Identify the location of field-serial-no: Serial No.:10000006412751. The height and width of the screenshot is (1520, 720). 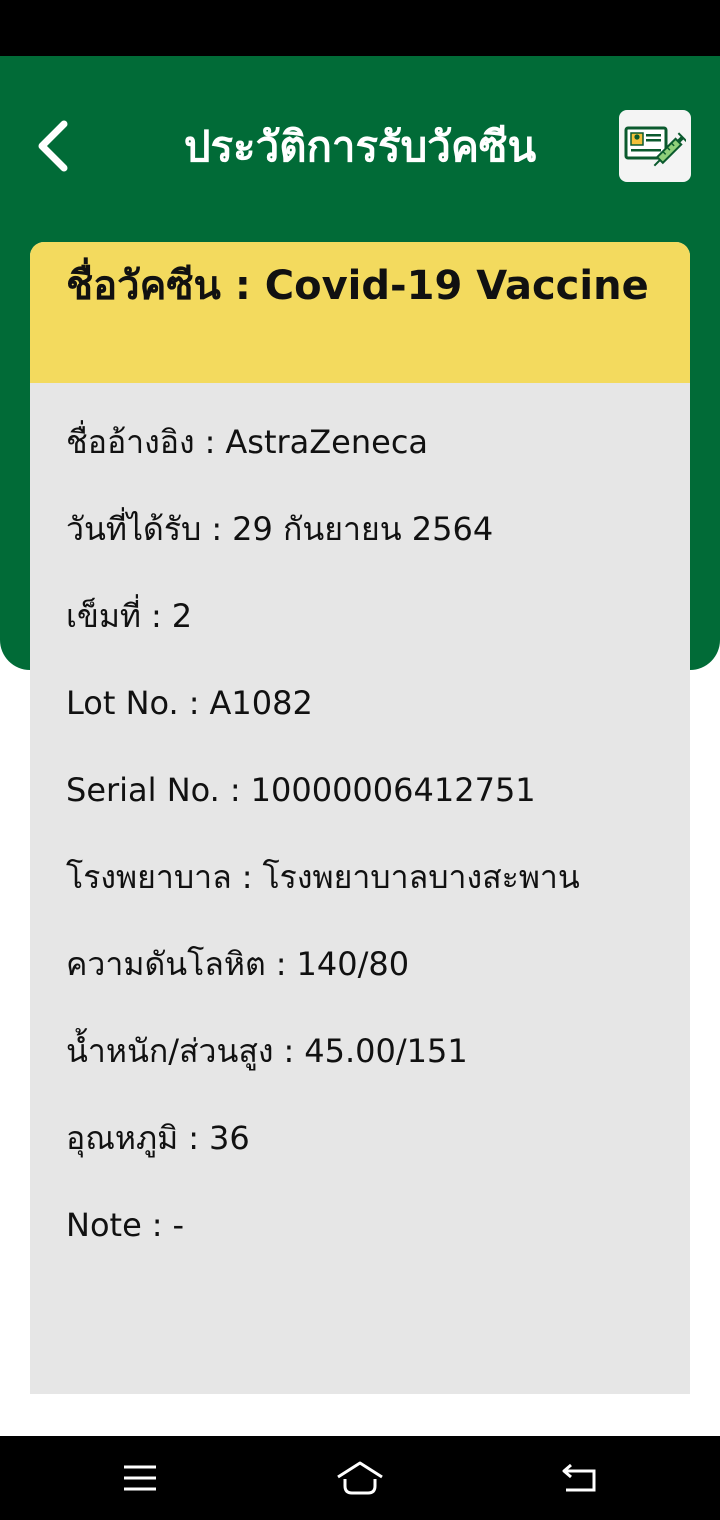
(301, 790).